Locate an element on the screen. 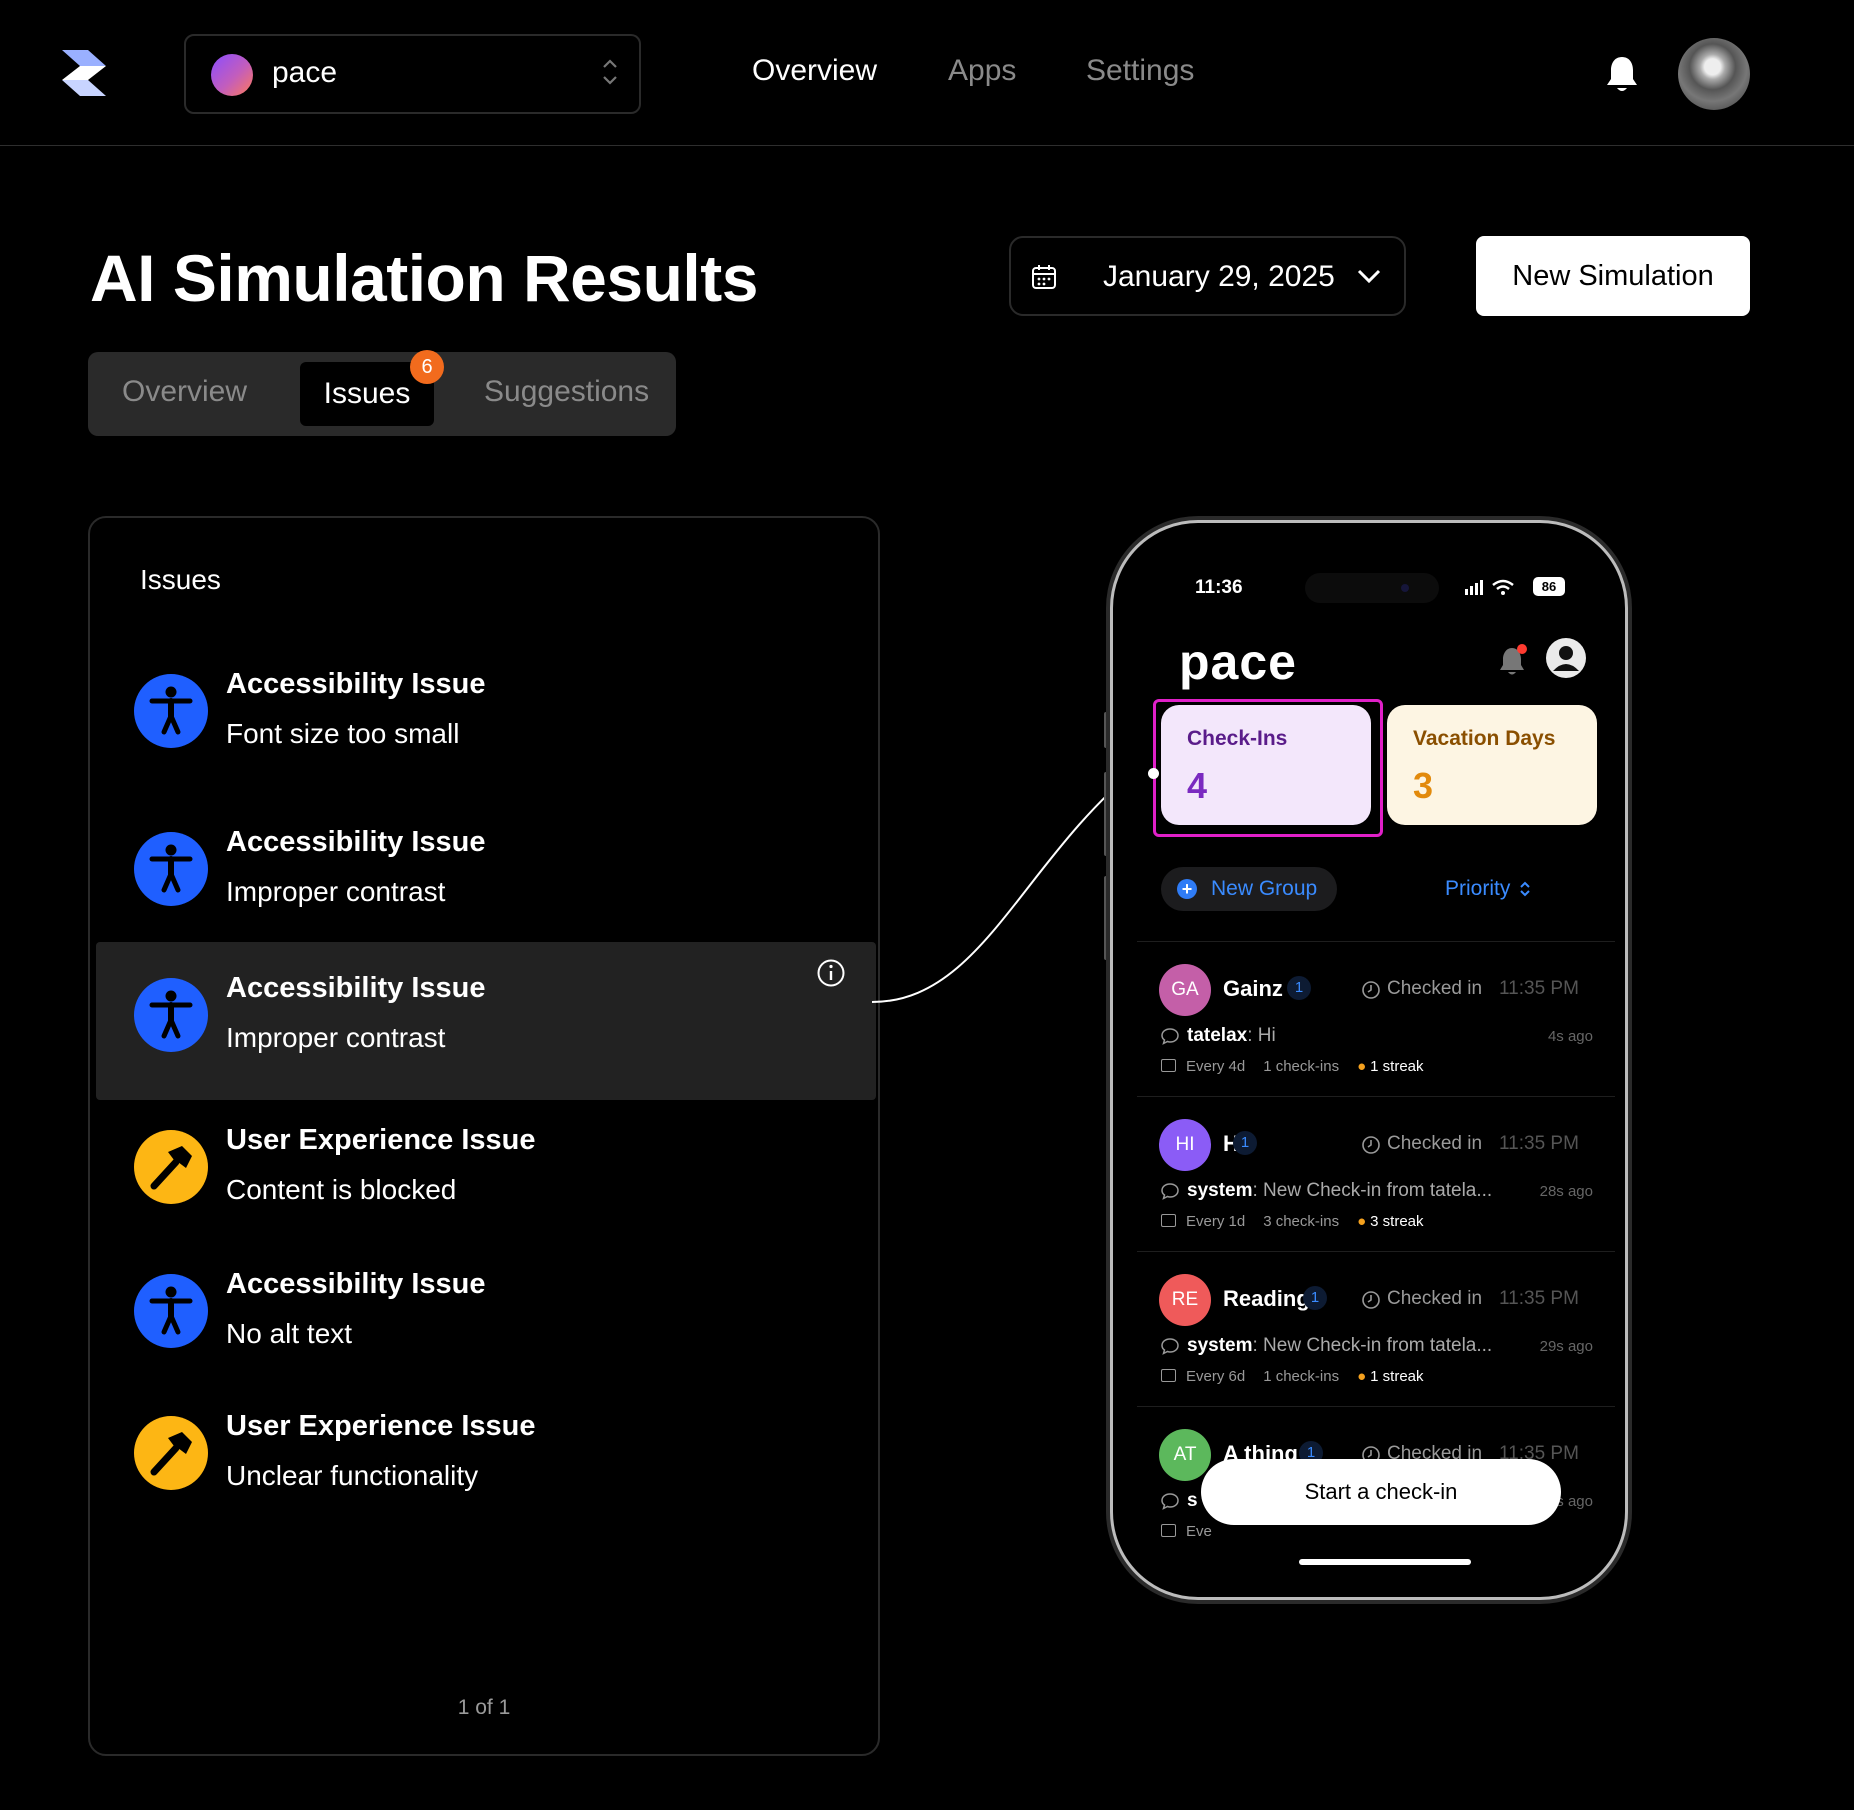  group-streak: 3 streak is located at coordinates (1397, 1221).